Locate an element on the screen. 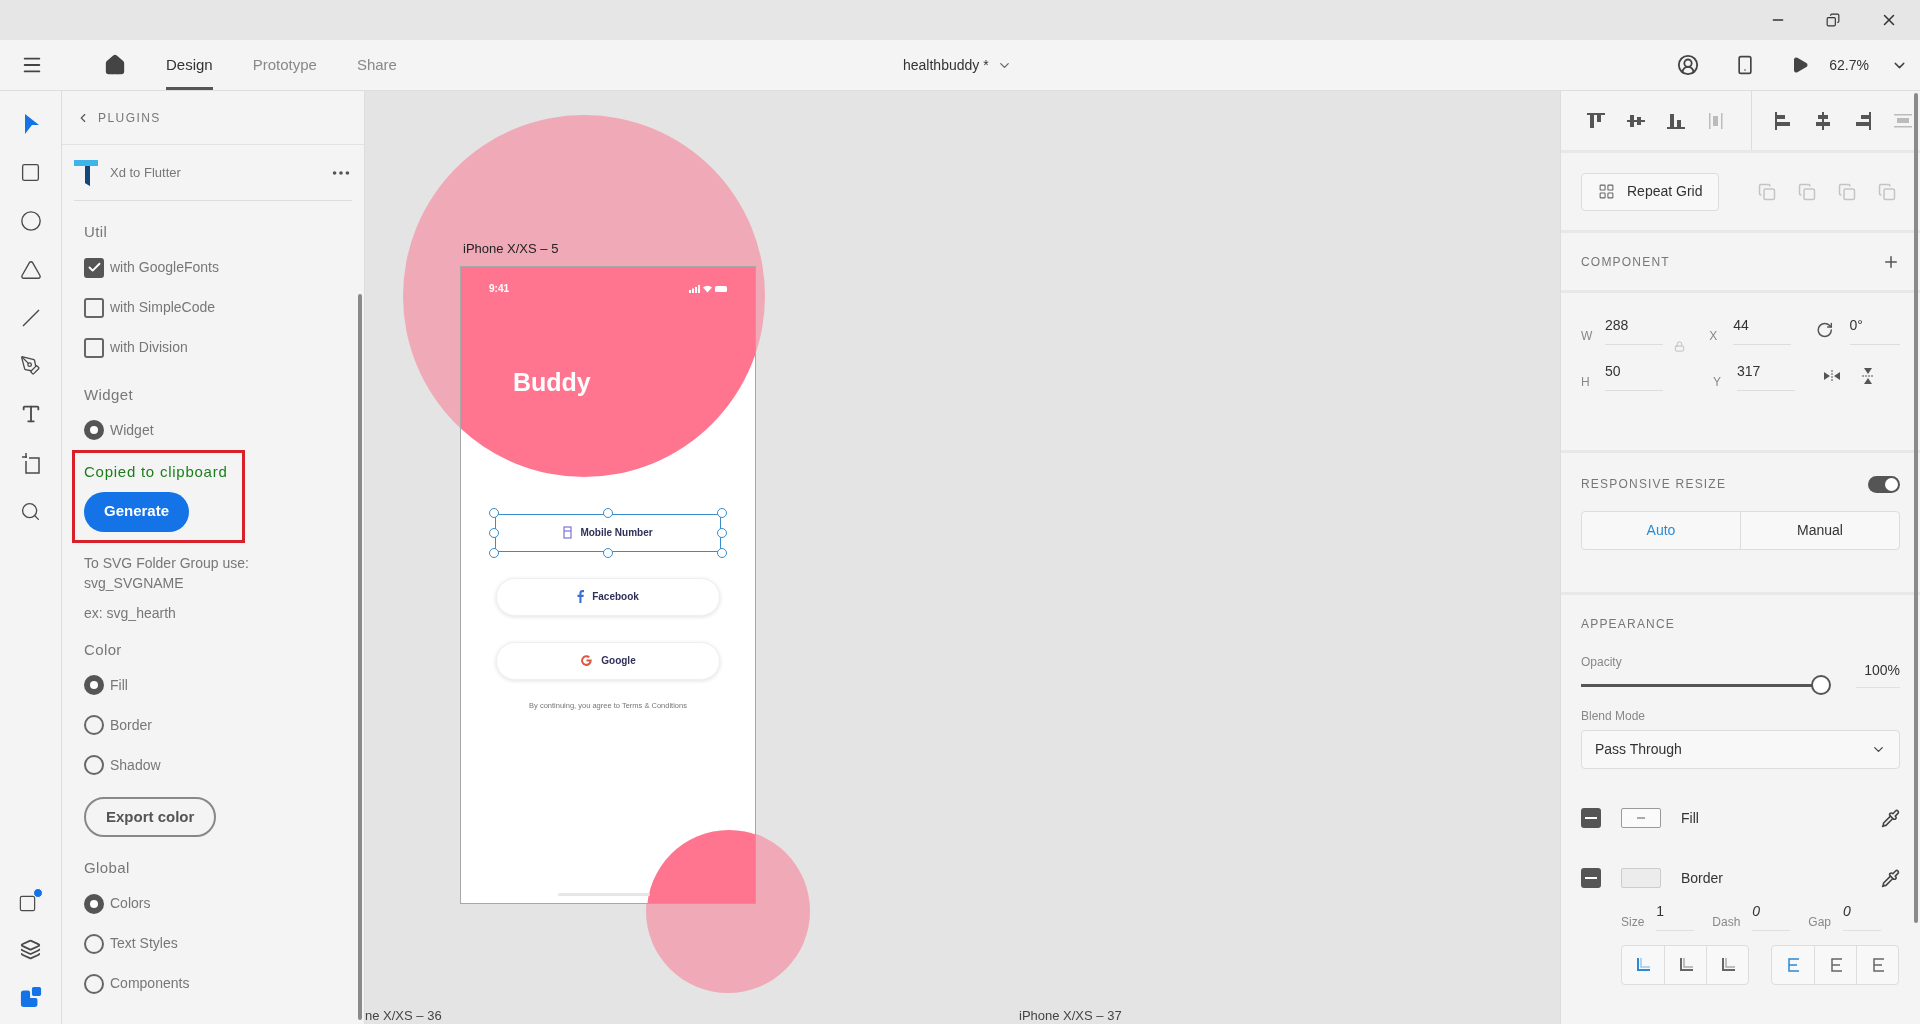 Image resolution: width=1920 pixels, height=1024 pixels. resize-mode-tab: Auto is located at coordinates (1661, 530).